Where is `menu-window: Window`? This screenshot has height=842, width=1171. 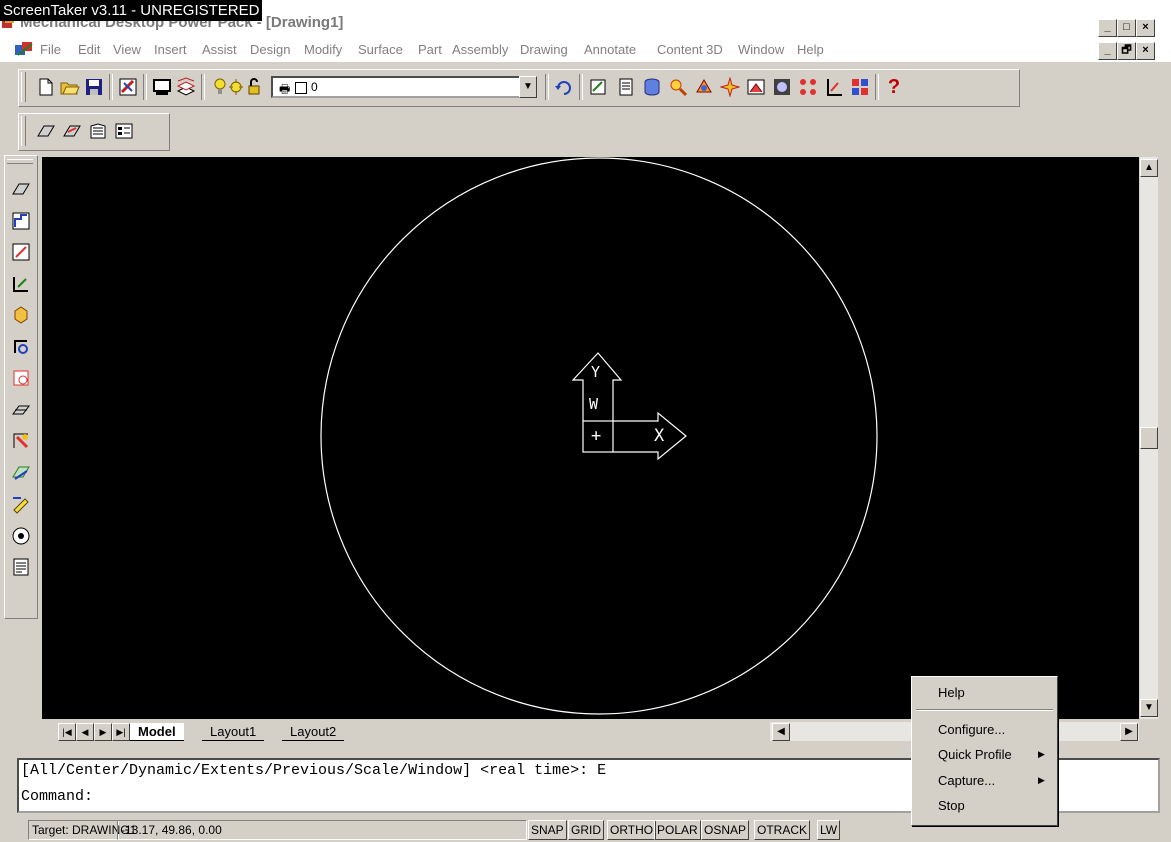
menu-window: Window is located at coordinates (761, 49).